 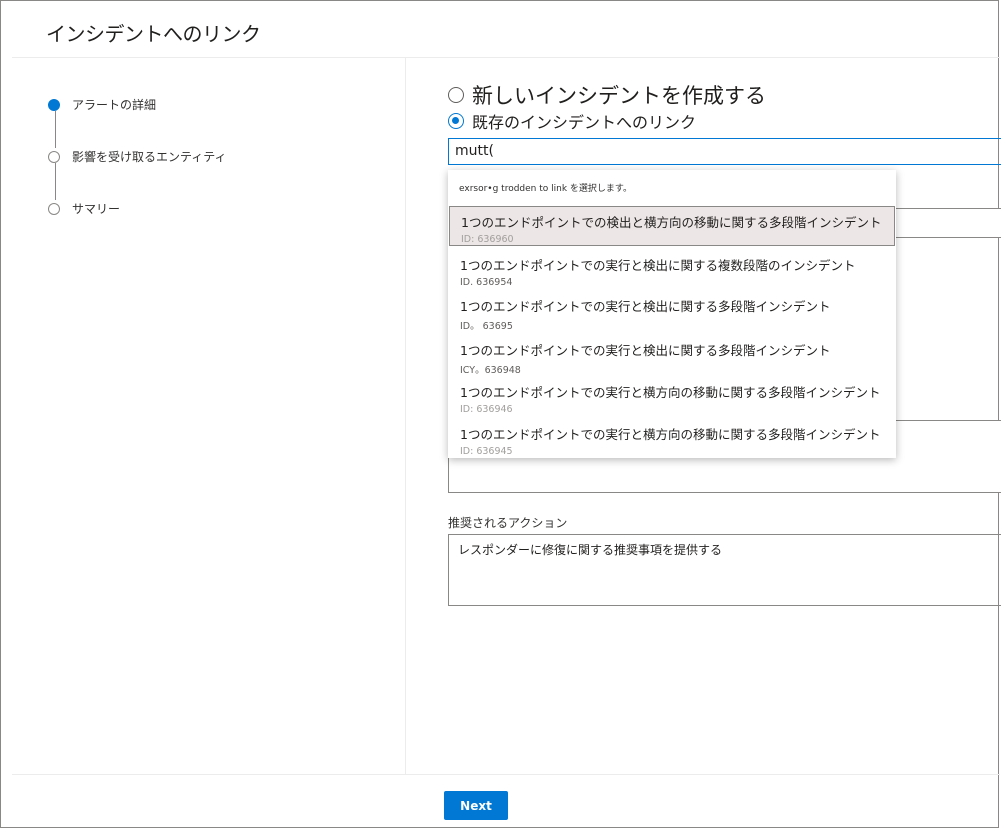 What do you see at coordinates (508, 523) in the screenshot?
I see `recommended-action-label: 推奨されるアクション` at bounding box center [508, 523].